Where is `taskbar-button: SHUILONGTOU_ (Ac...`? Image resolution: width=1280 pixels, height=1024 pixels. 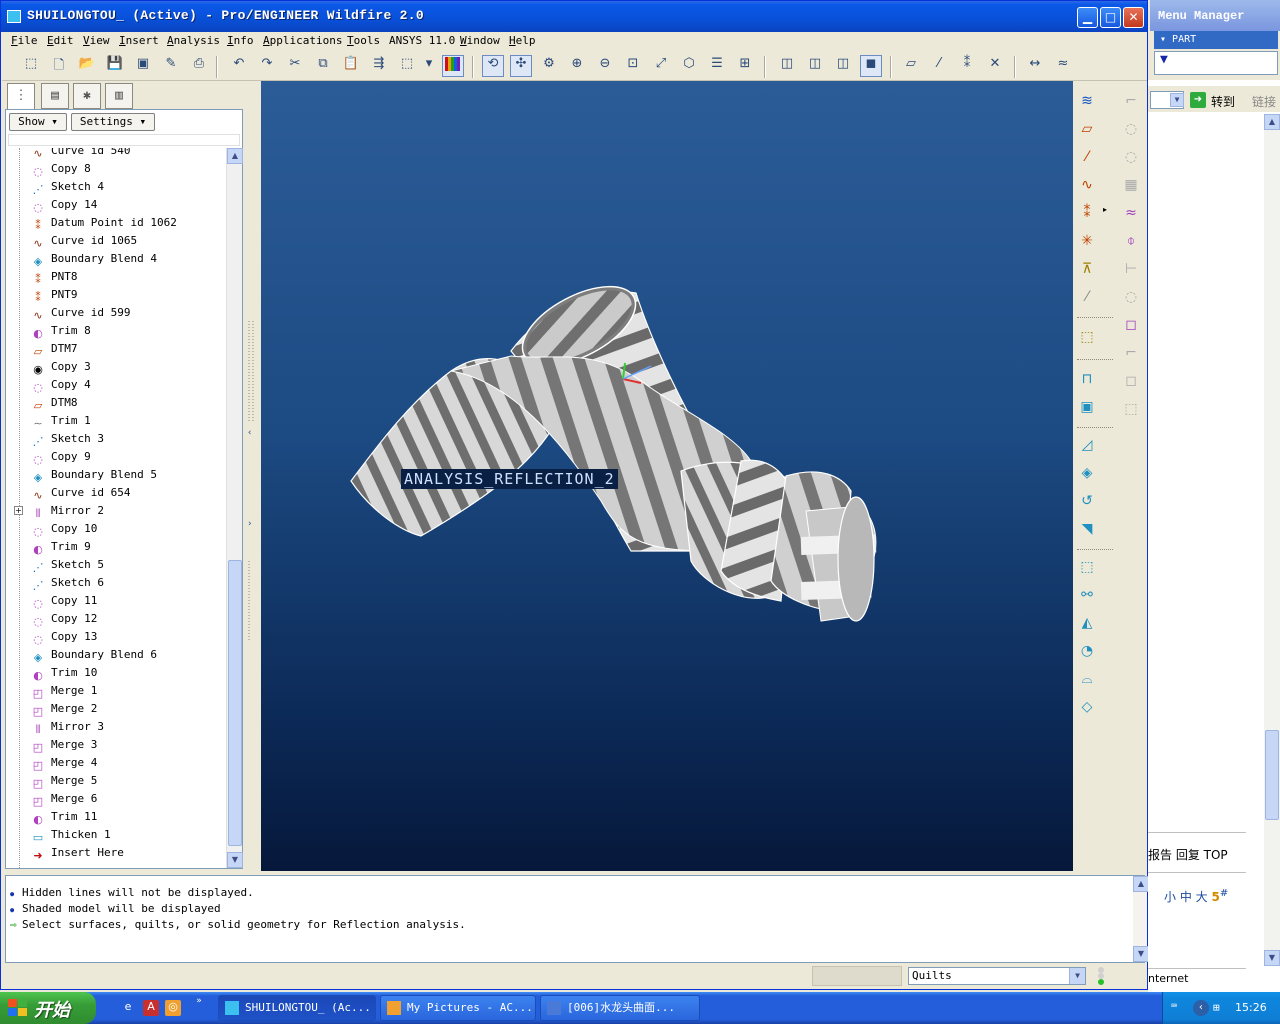 taskbar-button: SHUILONGTOU_ (Ac... is located at coordinates (297, 1008).